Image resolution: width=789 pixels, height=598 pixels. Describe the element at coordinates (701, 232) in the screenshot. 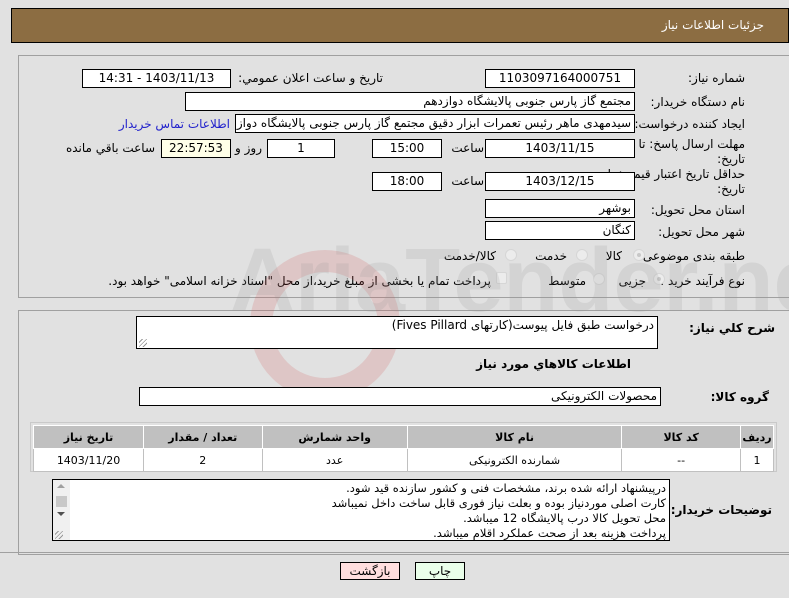

I see `city-label: شهر محل تحویل:` at that location.